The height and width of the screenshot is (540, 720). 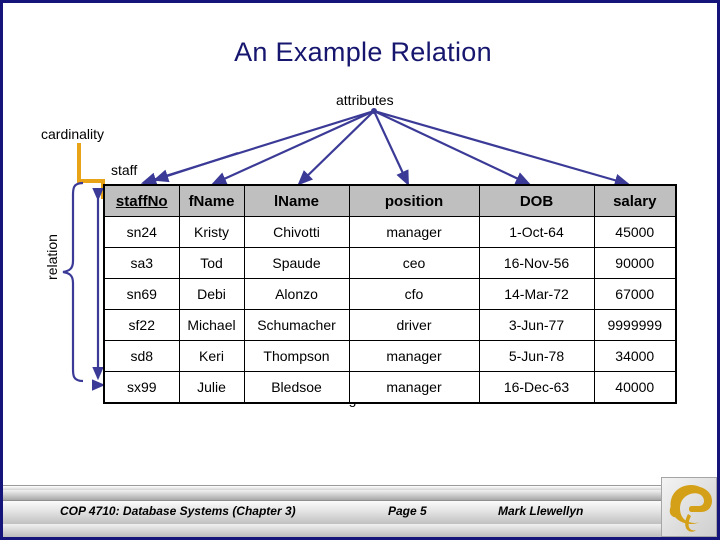 I want to click on cell-lname: Bledsoe, so click(x=296, y=387).